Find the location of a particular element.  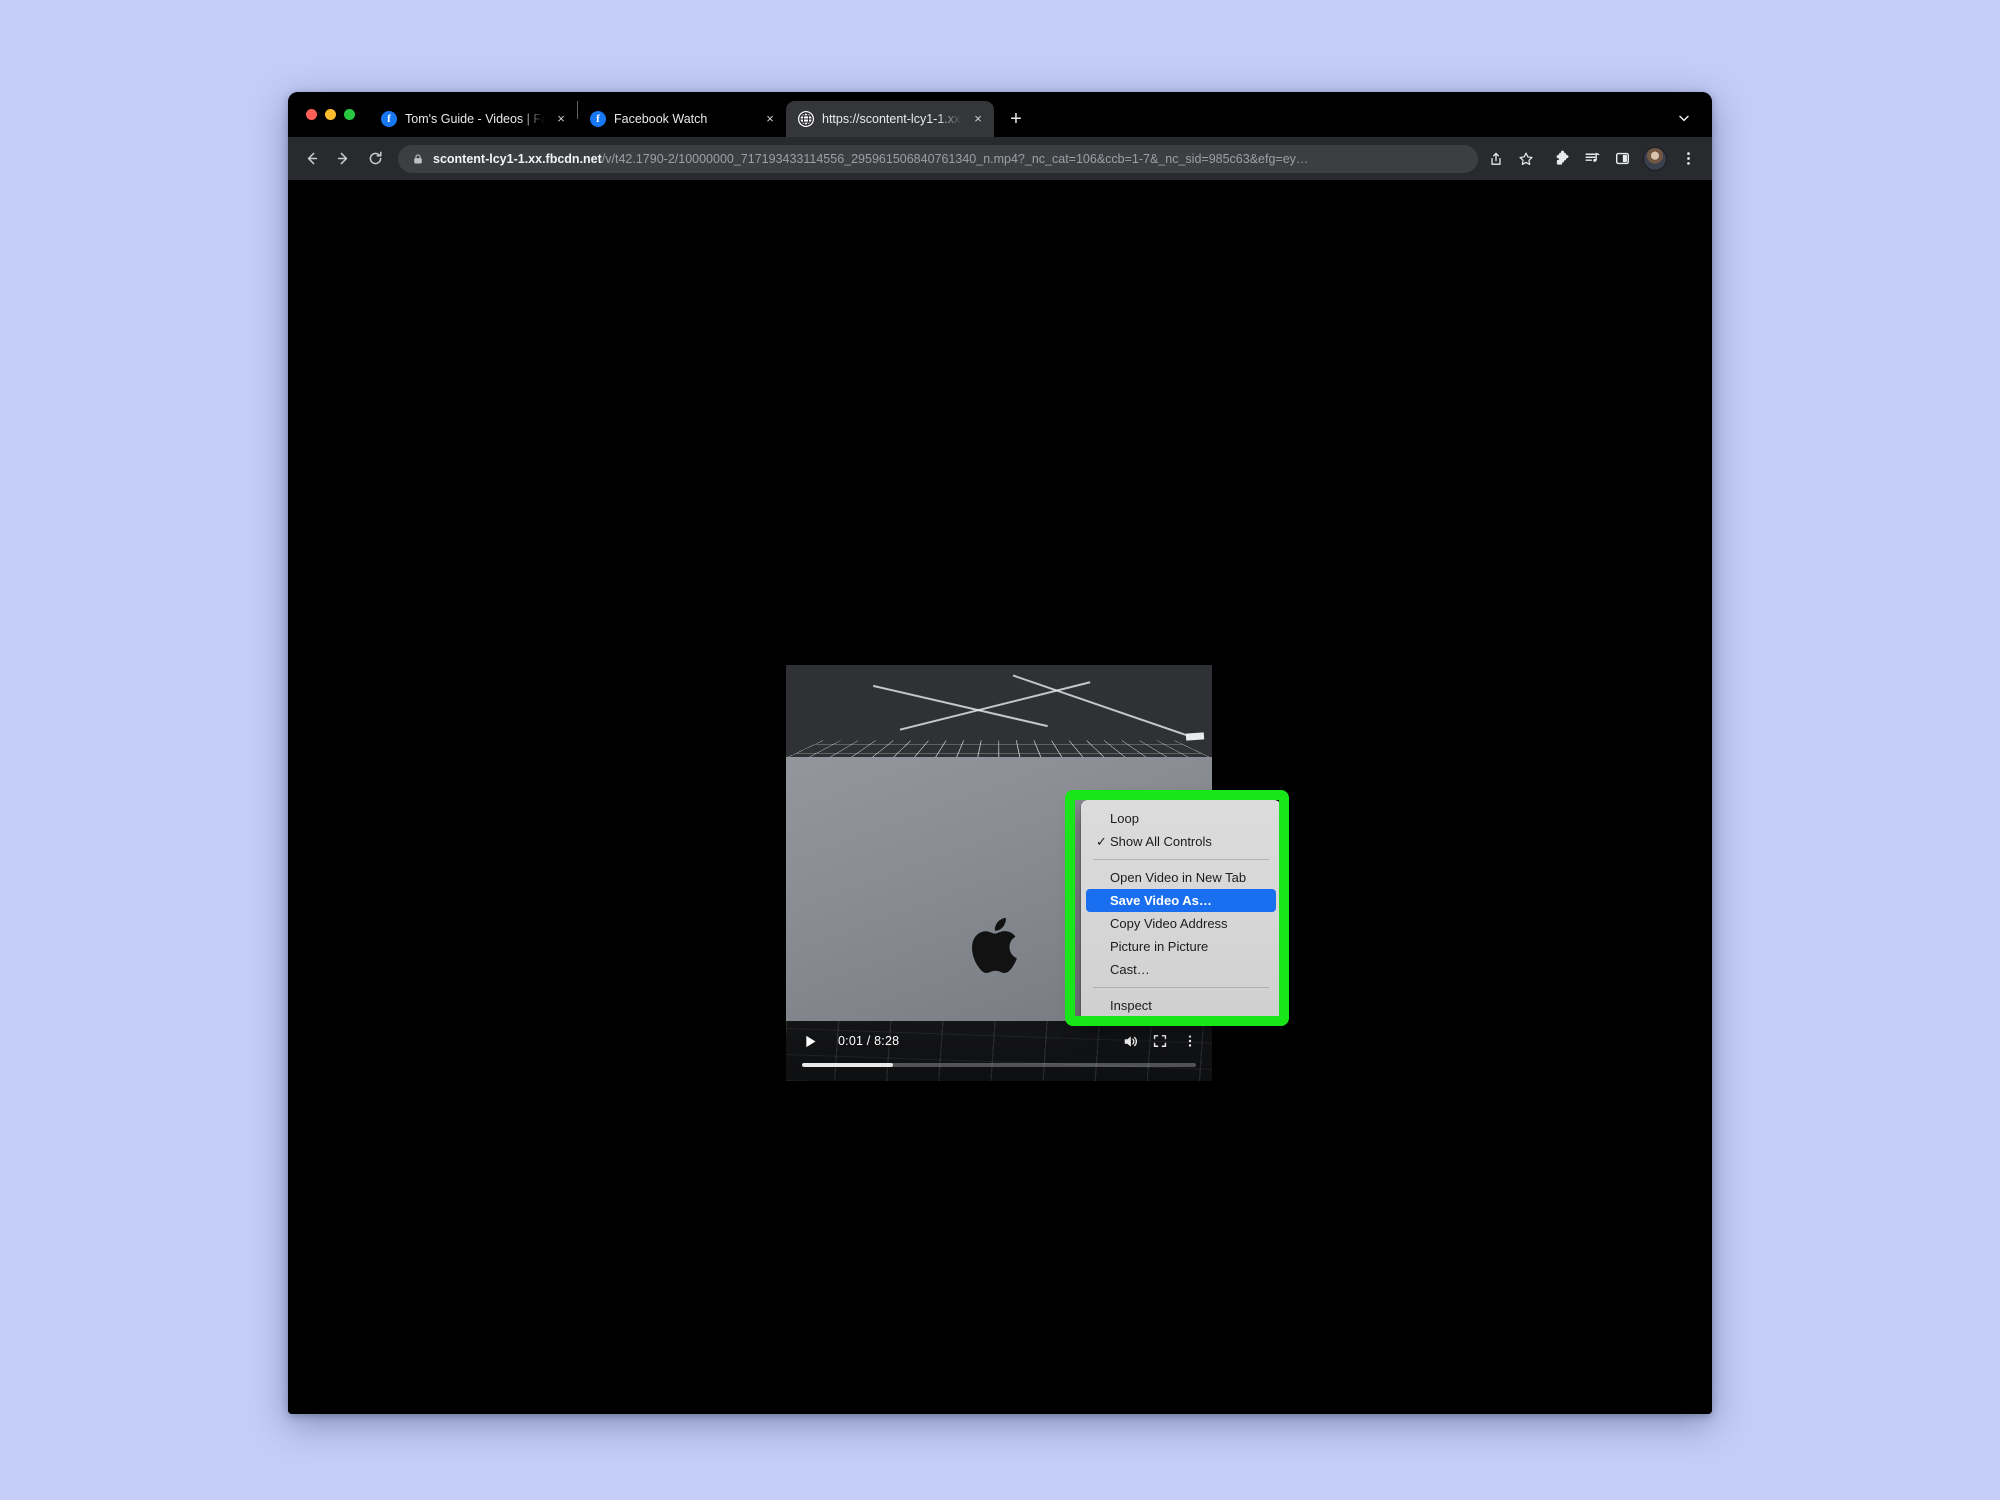

tab-title: Tom's Guide - Videos | Facebook is located at coordinates (475, 119).